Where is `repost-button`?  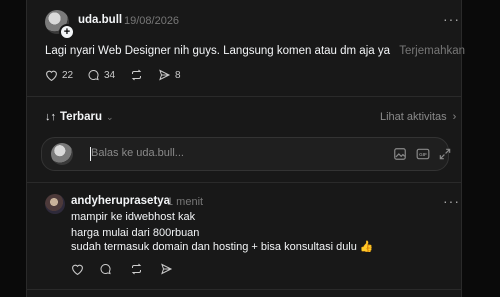 repost-button is located at coordinates (136, 75).